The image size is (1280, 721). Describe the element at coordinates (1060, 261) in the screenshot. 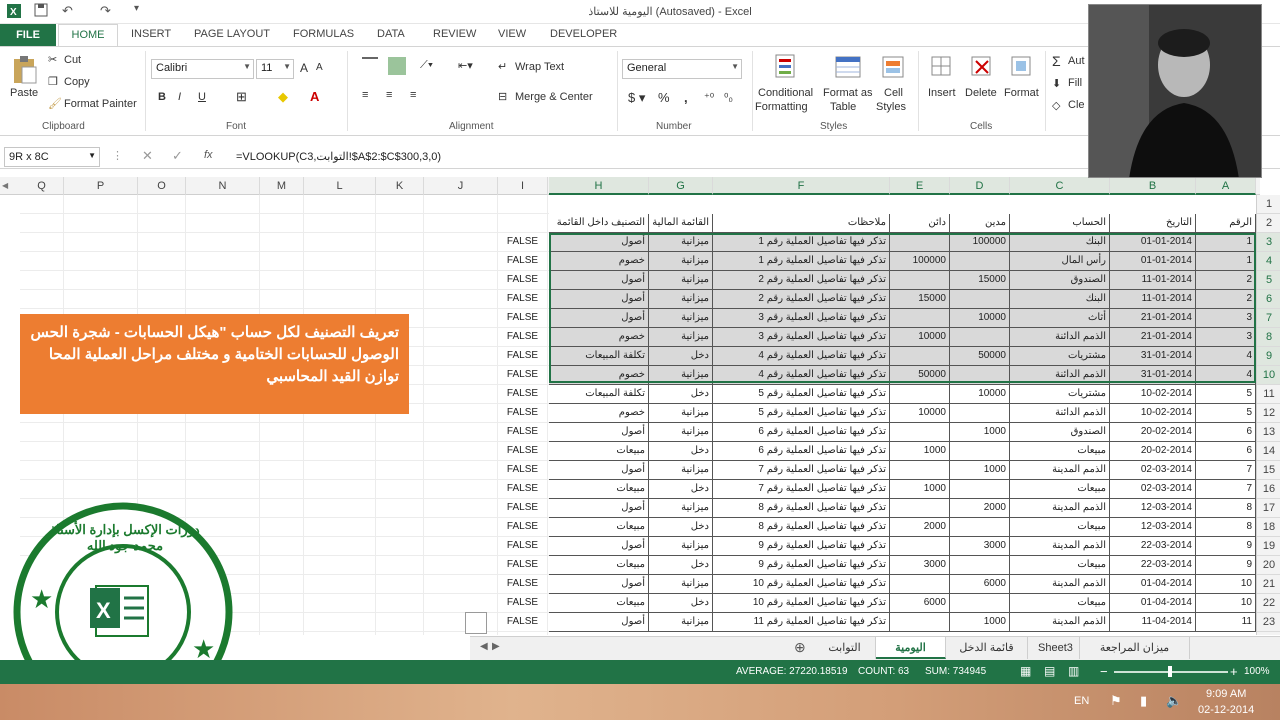

I see `cell-c: رأس المال` at that location.